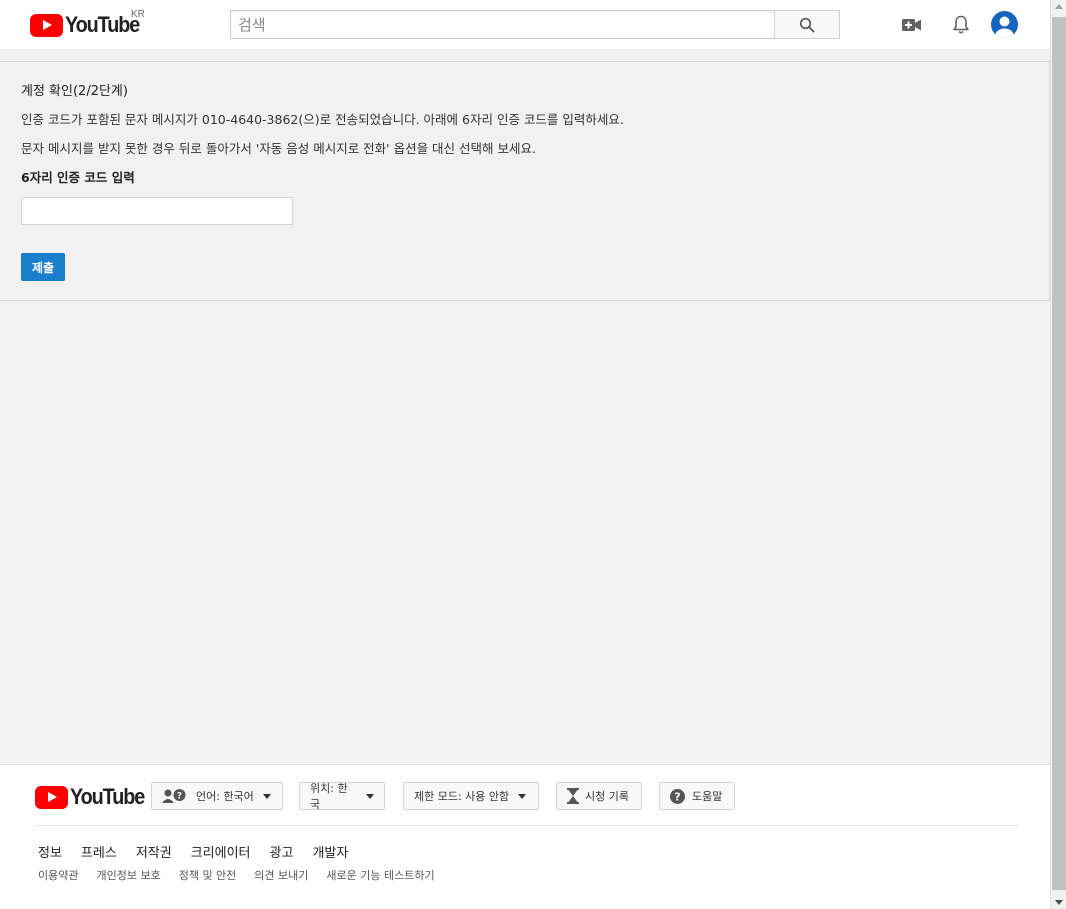 The image size is (1066, 909). What do you see at coordinates (707, 796) in the screenshot?
I see `help-label: 도움말` at bounding box center [707, 796].